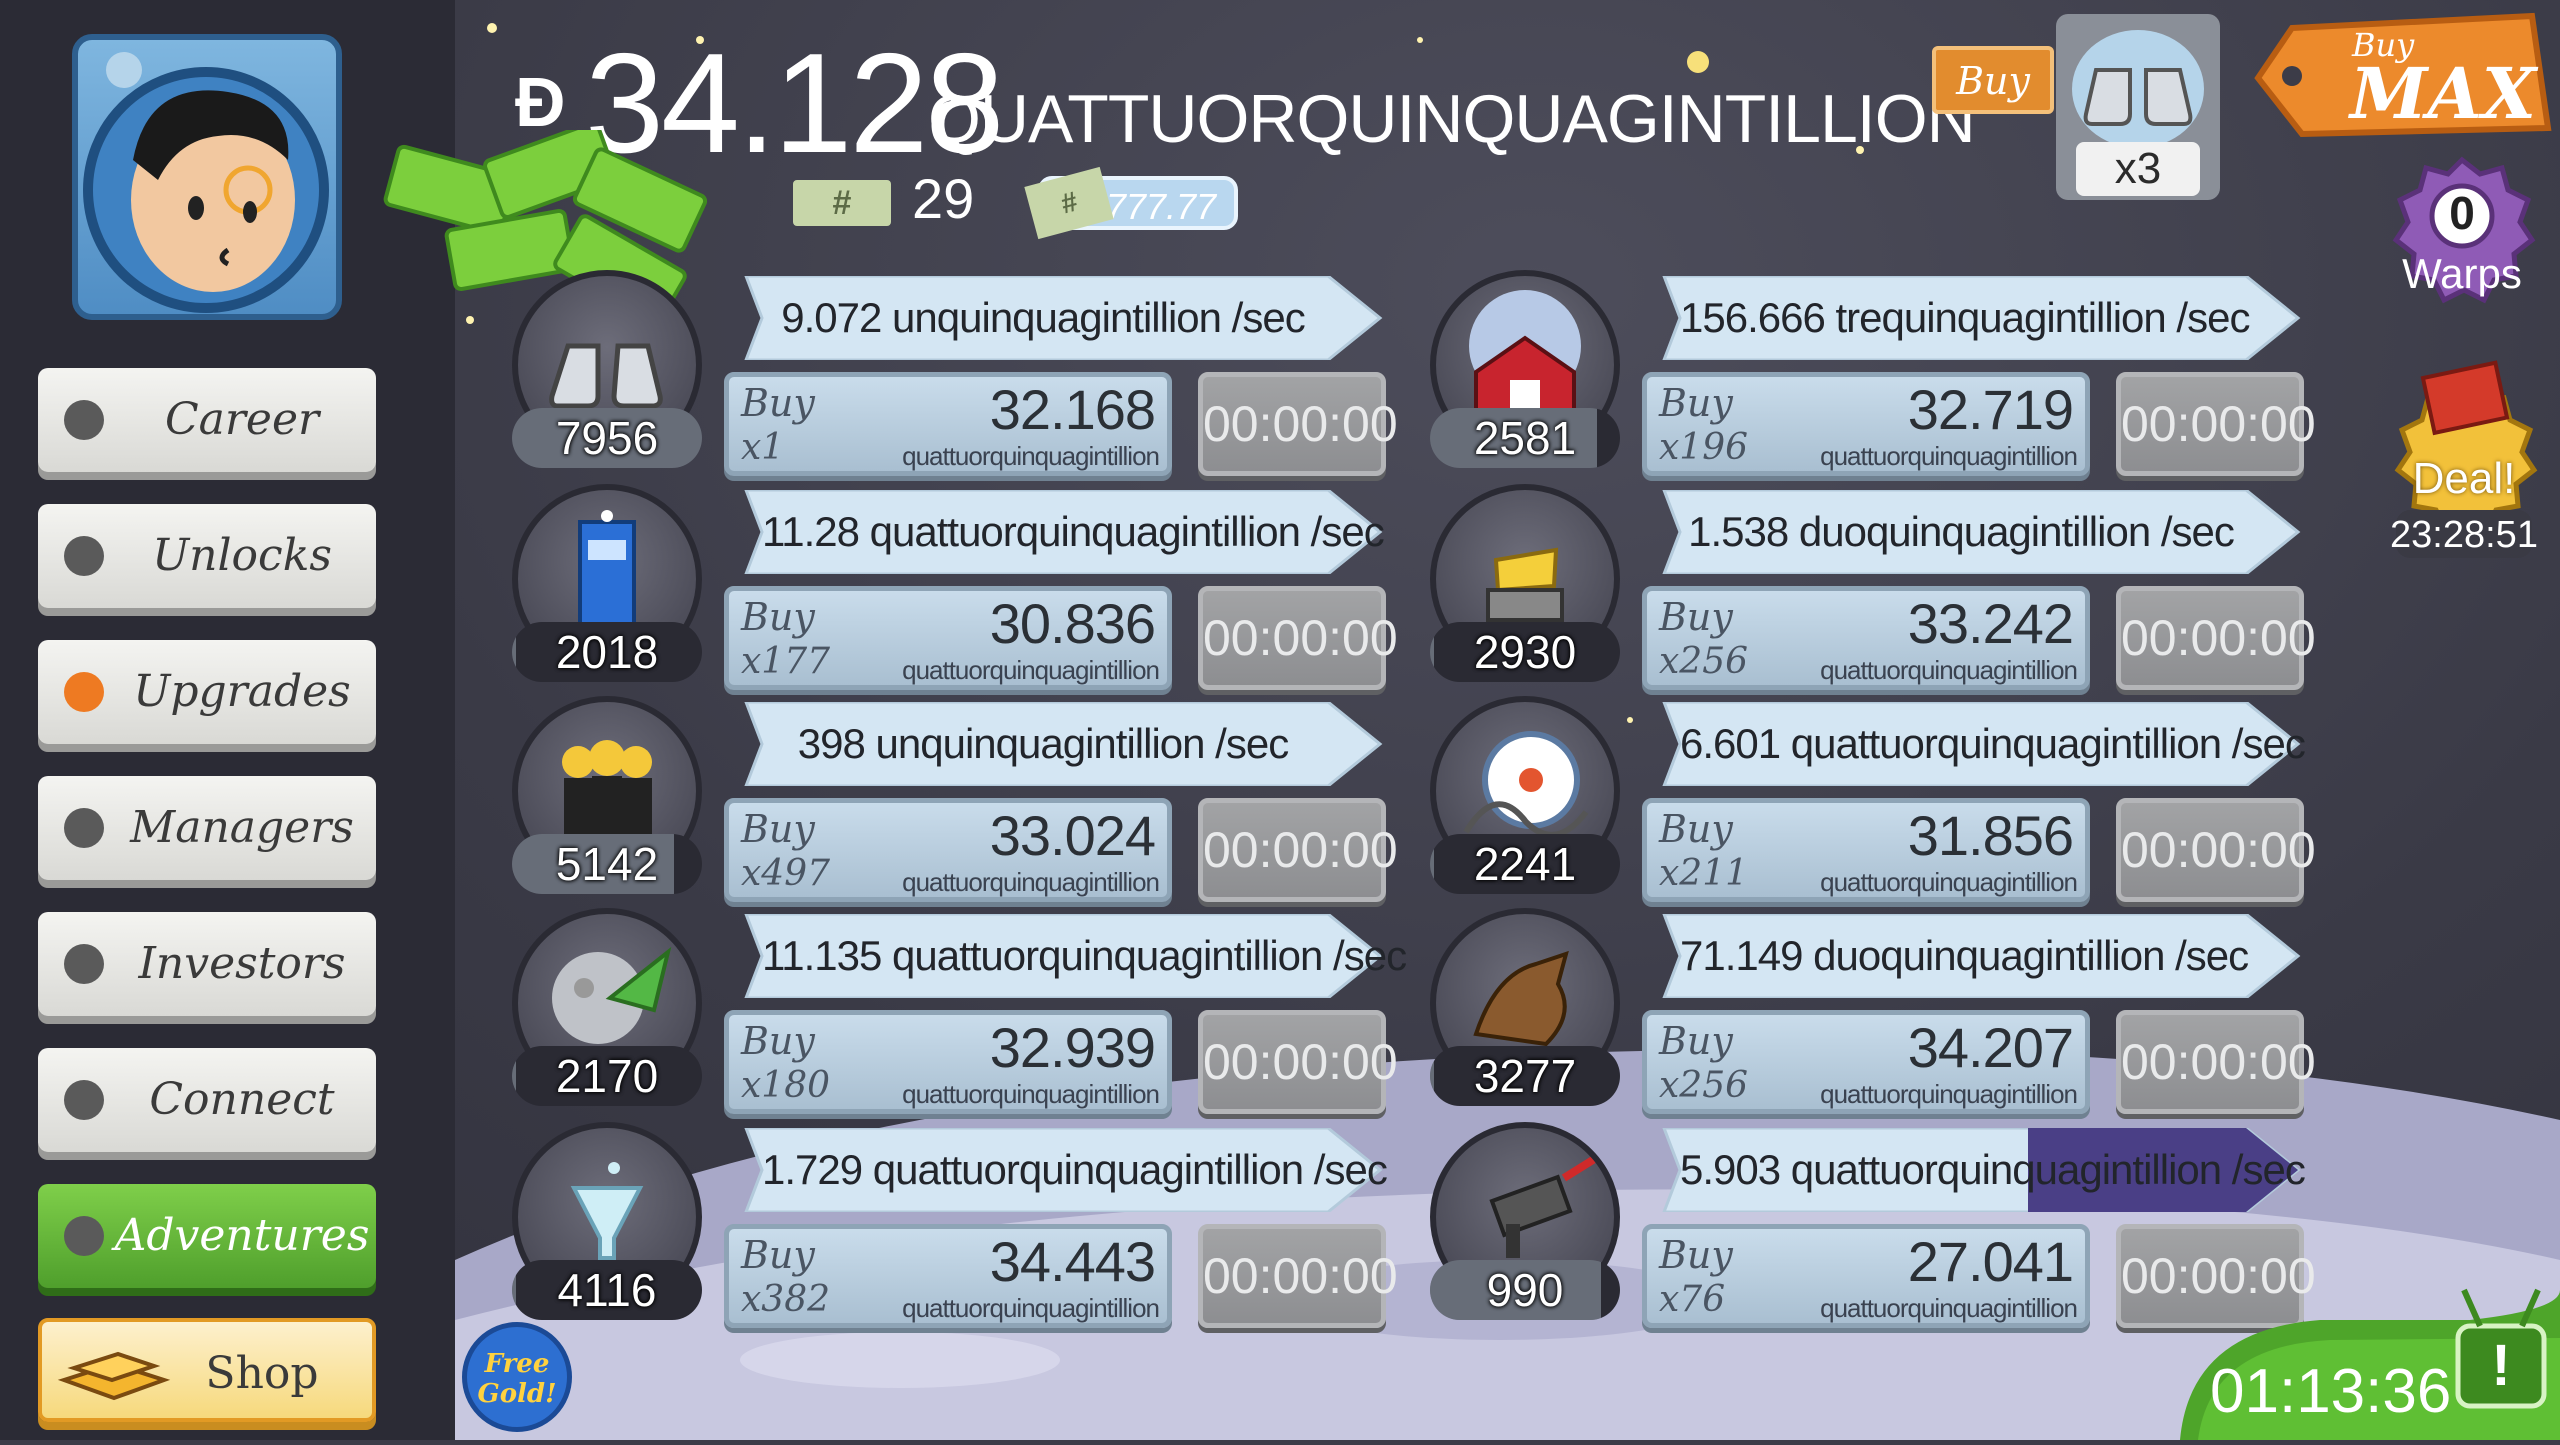 The width and height of the screenshot is (2560, 1445). What do you see at coordinates (1072, 409) in the screenshot?
I see `buy-cost: 32.168` at bounding box center [1072, 409].